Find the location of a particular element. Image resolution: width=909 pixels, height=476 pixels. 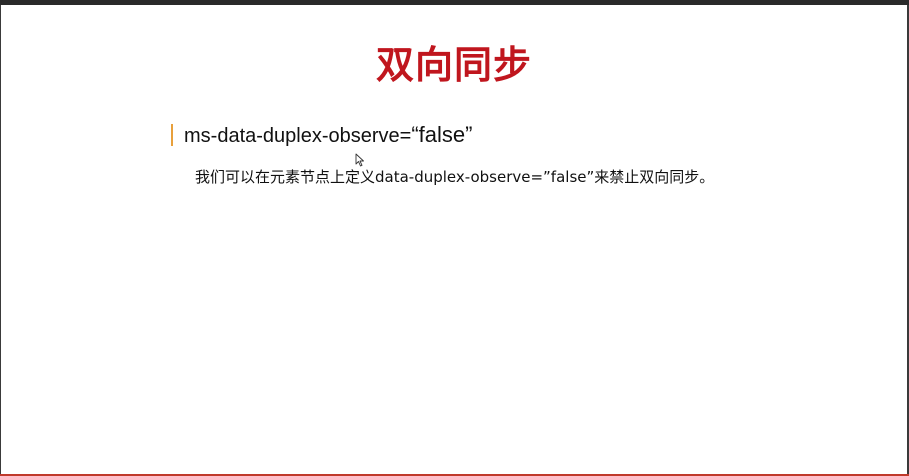

mouse-pointer-icon is located at coordinates (359, 160).